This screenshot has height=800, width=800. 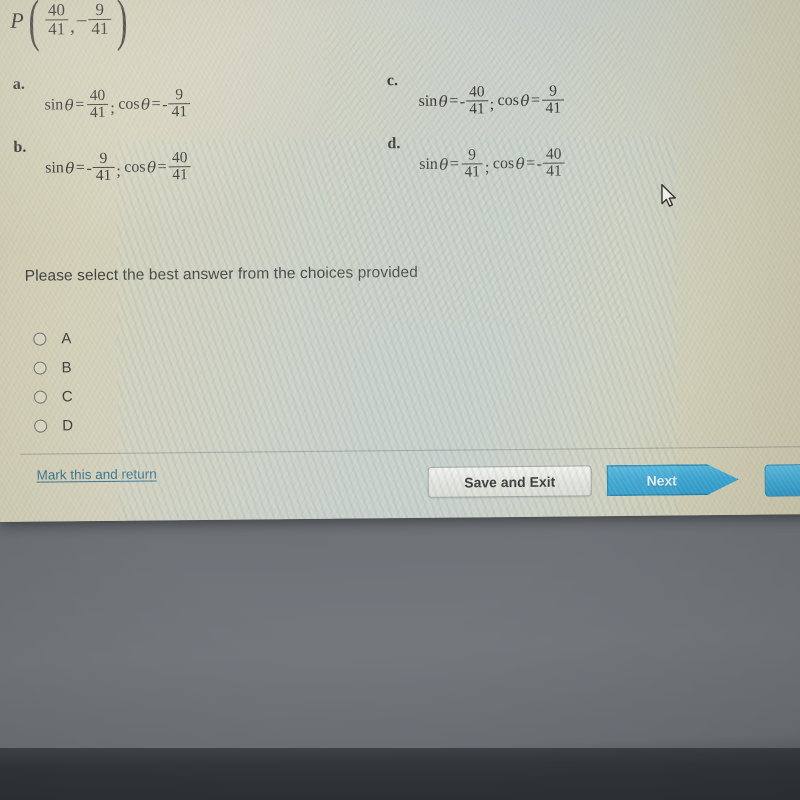 I want to click on choice-a-sin-fraction: 40 41, so click(x=97, y=103).